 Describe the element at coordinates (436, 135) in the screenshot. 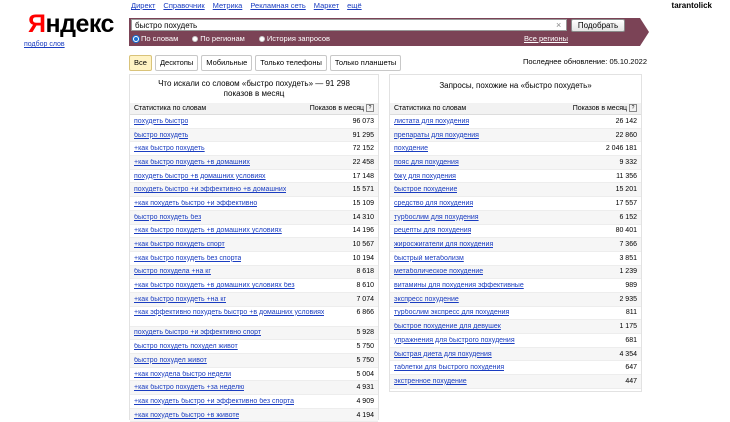

I see `query-link: препараты для похудения` at that location.